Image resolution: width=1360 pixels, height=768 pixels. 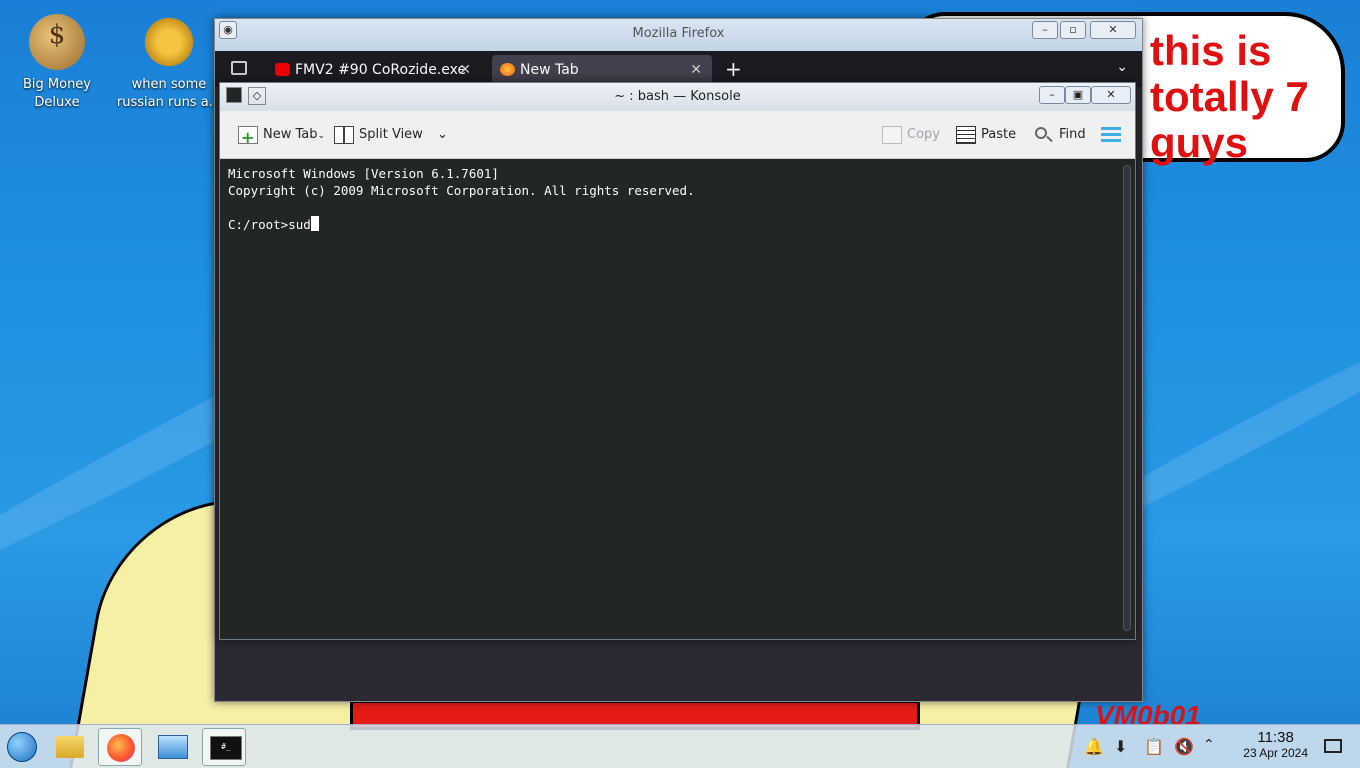 I want to click on konsole-titlebar: ◇ ~ : bash — Konsole – ▣ ✕, so click(x=677, y=97).